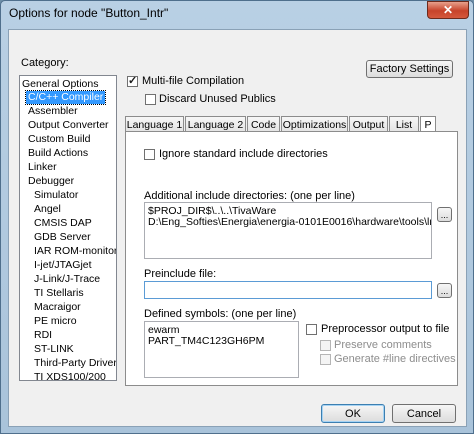 Image resolution: width=474 pixels, height=434 pixels. I want to click on tab-preprocessor-label: P, so click(428, 124).